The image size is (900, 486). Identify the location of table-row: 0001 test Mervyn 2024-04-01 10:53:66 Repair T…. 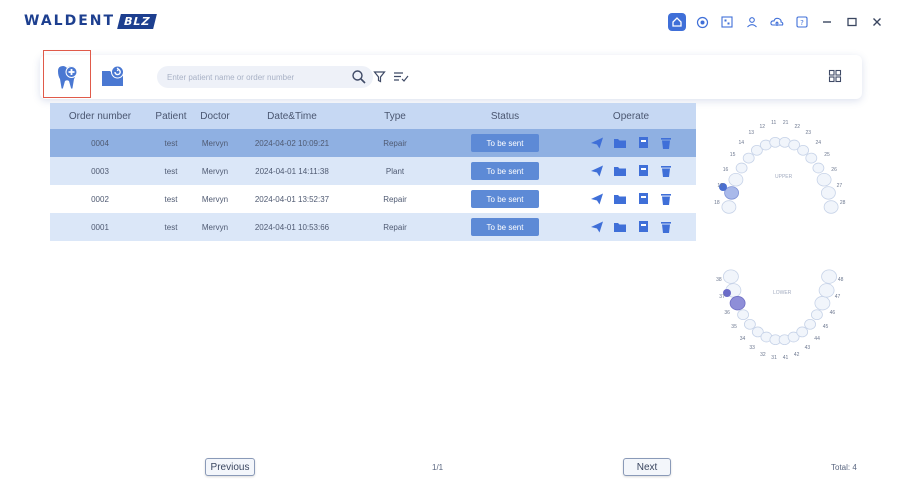
(373, 227).